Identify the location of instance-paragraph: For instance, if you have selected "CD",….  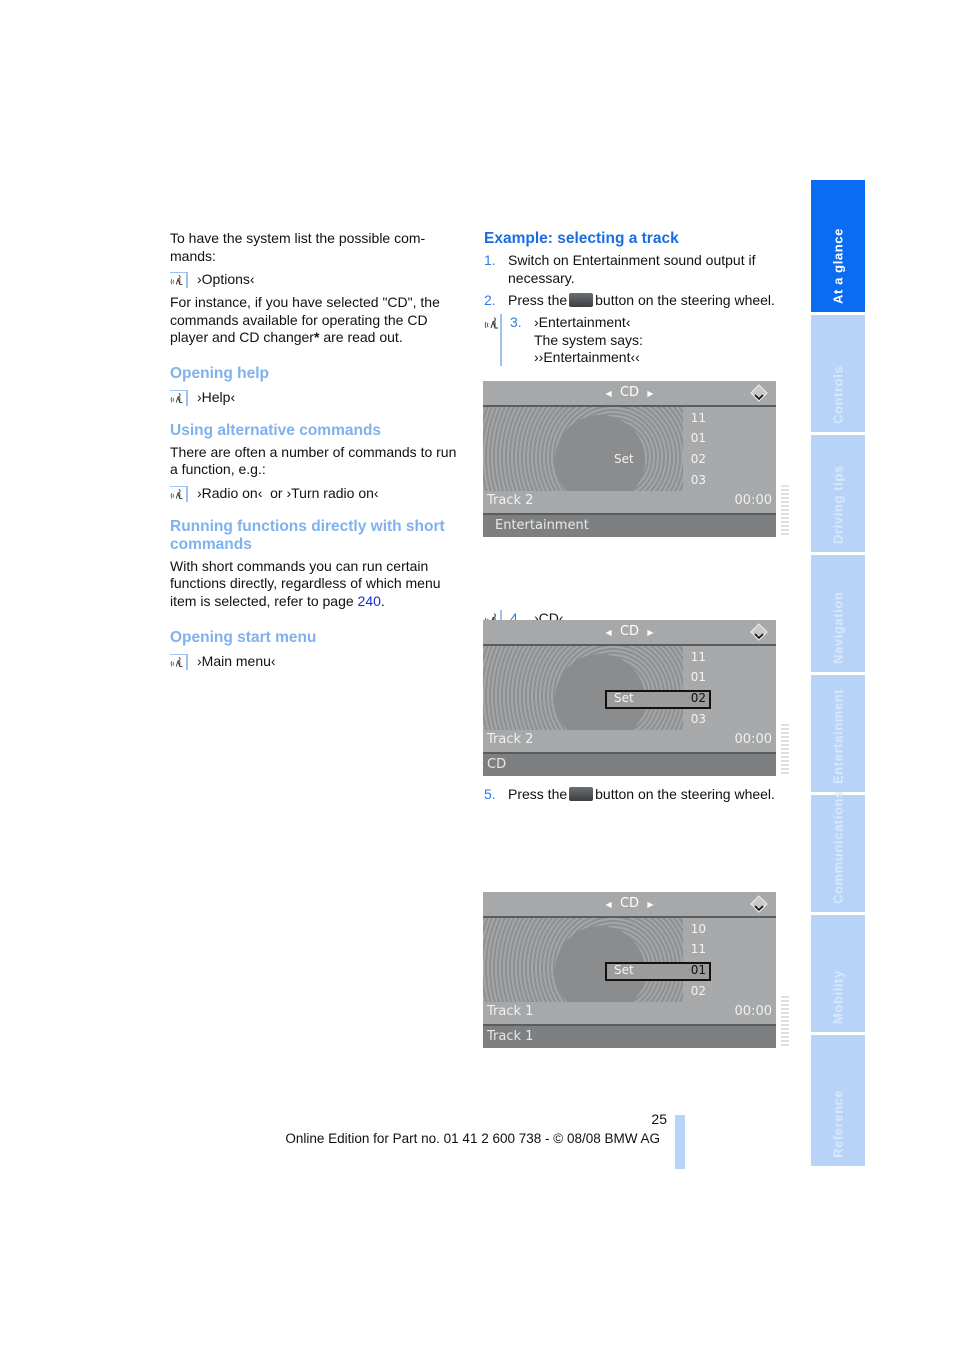
(316, 320).